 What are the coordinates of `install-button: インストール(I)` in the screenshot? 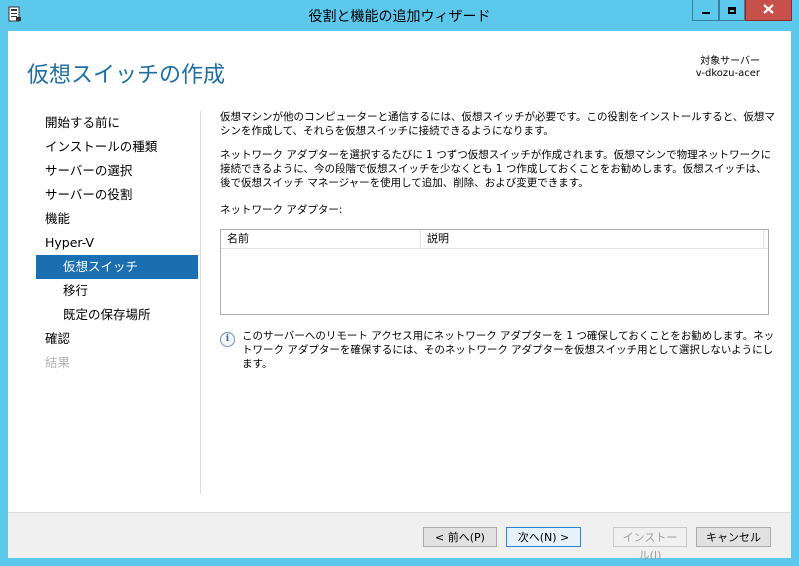 It's located at (650, 544).